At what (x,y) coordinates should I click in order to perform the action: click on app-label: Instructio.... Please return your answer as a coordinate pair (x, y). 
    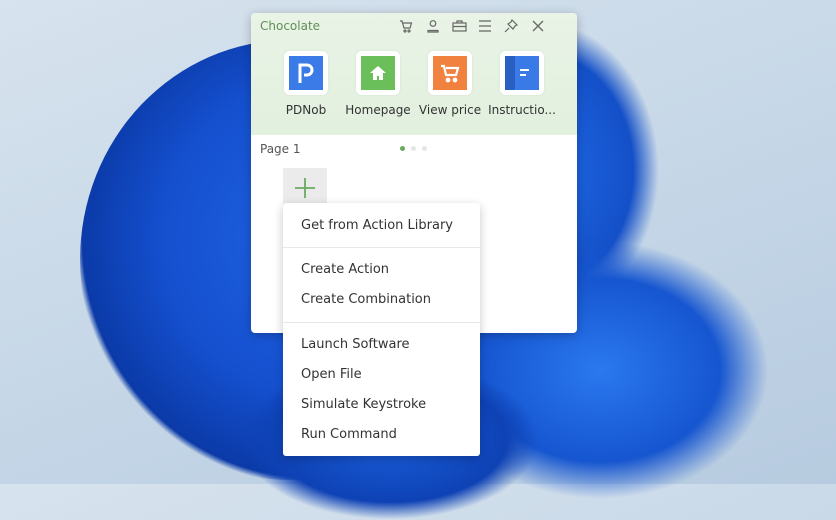
    Looking at the image, I should click on (522, 110).